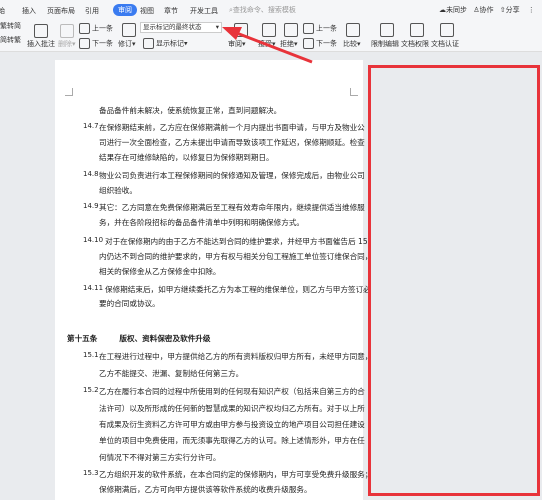  What do you see at coordinates (91, 206) in the screenshot?
I see `clause-number: 14.9` at bounding box center [91, 206].